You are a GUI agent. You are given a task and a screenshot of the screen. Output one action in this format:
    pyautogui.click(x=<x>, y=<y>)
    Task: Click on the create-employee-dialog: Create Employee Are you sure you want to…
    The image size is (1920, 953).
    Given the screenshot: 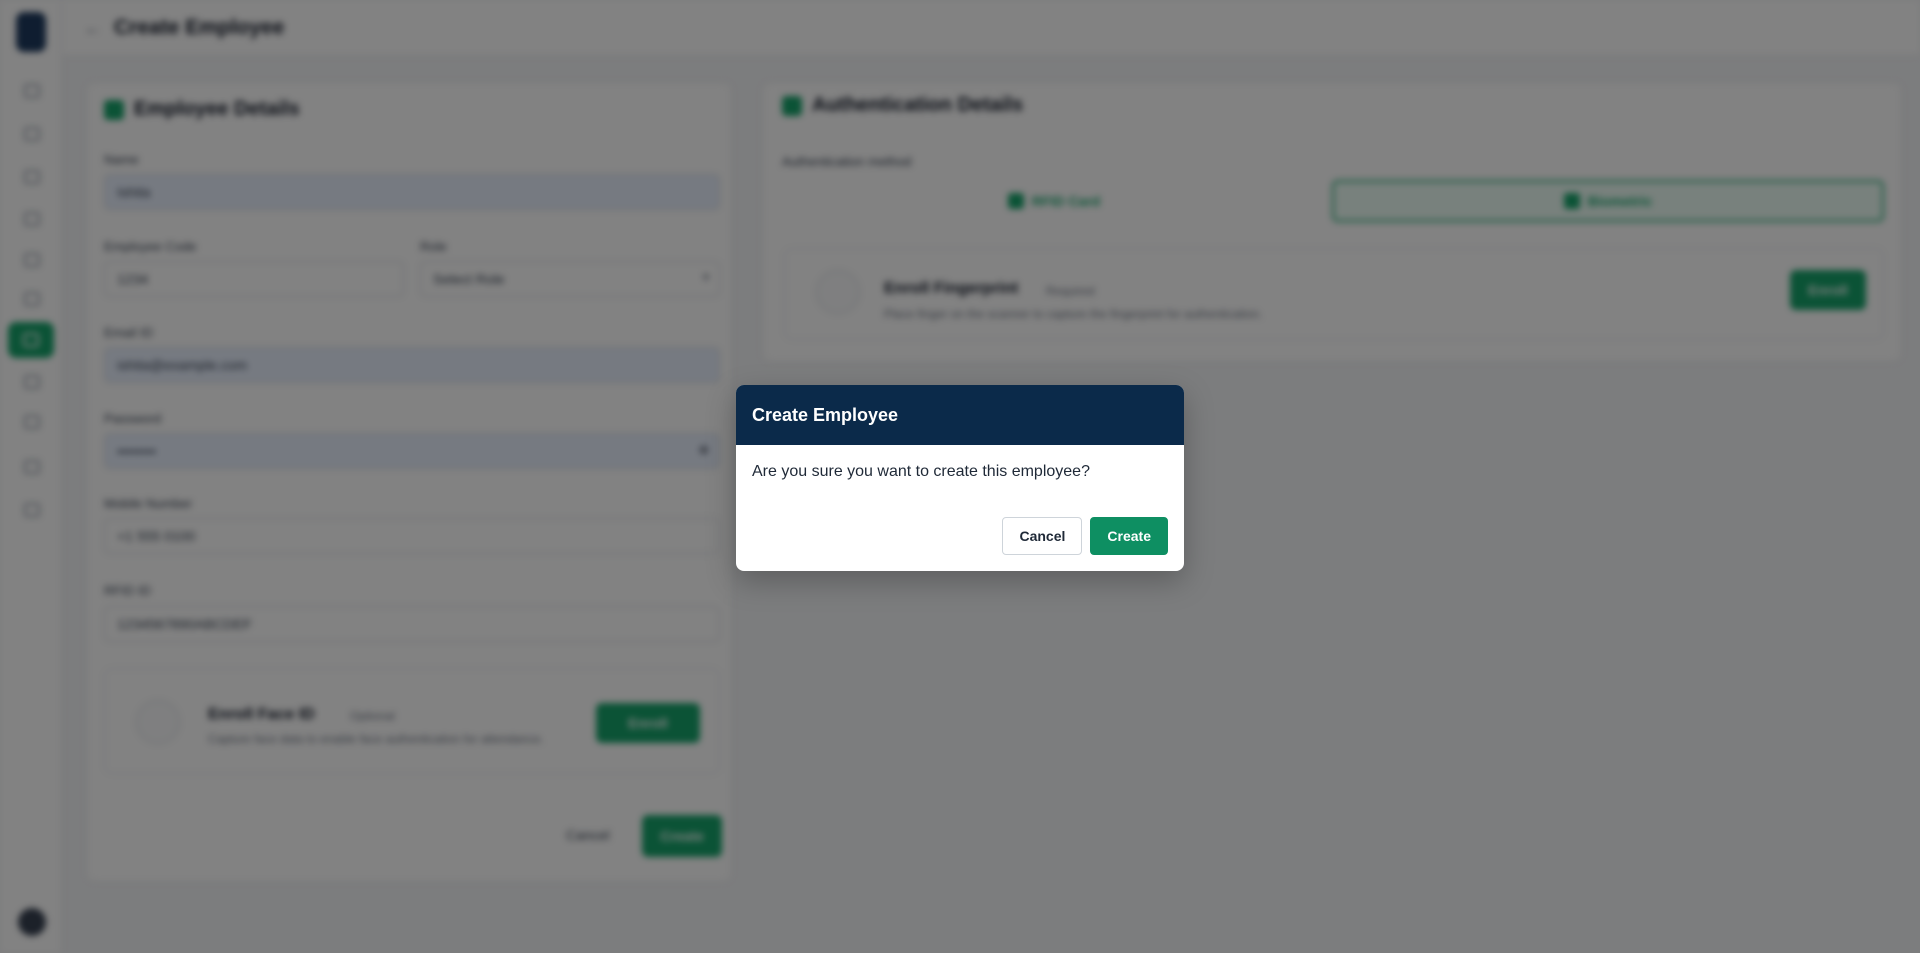 What is the action you would take?
    pyautogui.click(x=960, y=478)
    